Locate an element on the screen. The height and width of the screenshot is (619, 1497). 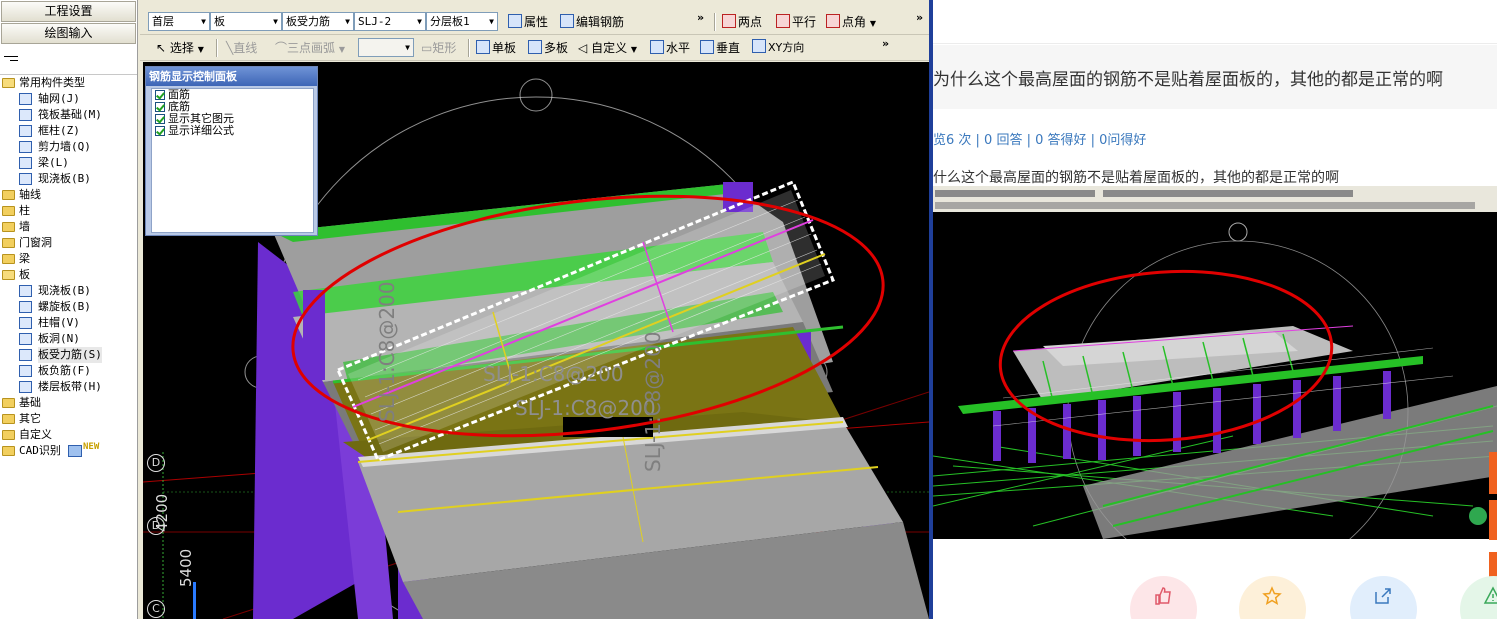
star-icon is located at coordinates (1272, 596).